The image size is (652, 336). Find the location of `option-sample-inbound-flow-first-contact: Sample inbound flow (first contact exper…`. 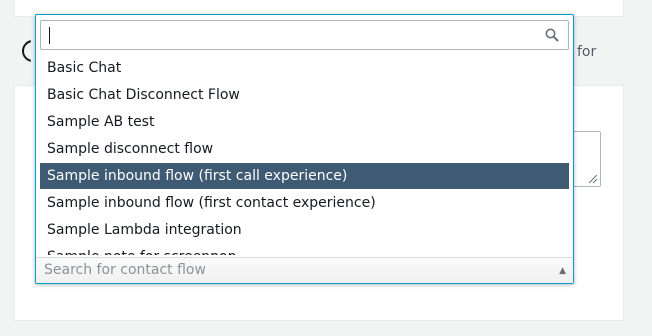

option-sample-inbound-flow-first-contact: Sample inbound flow (first contact exper… is located at coordinates (304, 203).